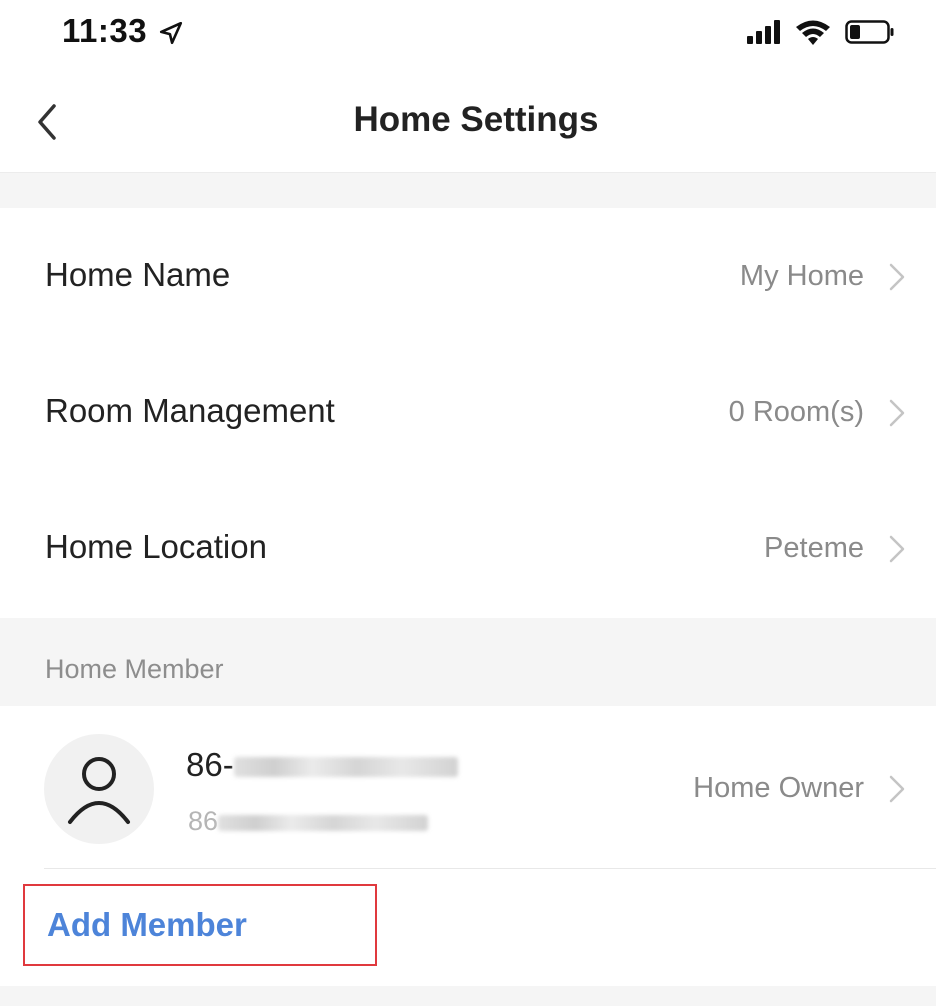  I want to click on member-role: Home Owner, so click(778, 788).